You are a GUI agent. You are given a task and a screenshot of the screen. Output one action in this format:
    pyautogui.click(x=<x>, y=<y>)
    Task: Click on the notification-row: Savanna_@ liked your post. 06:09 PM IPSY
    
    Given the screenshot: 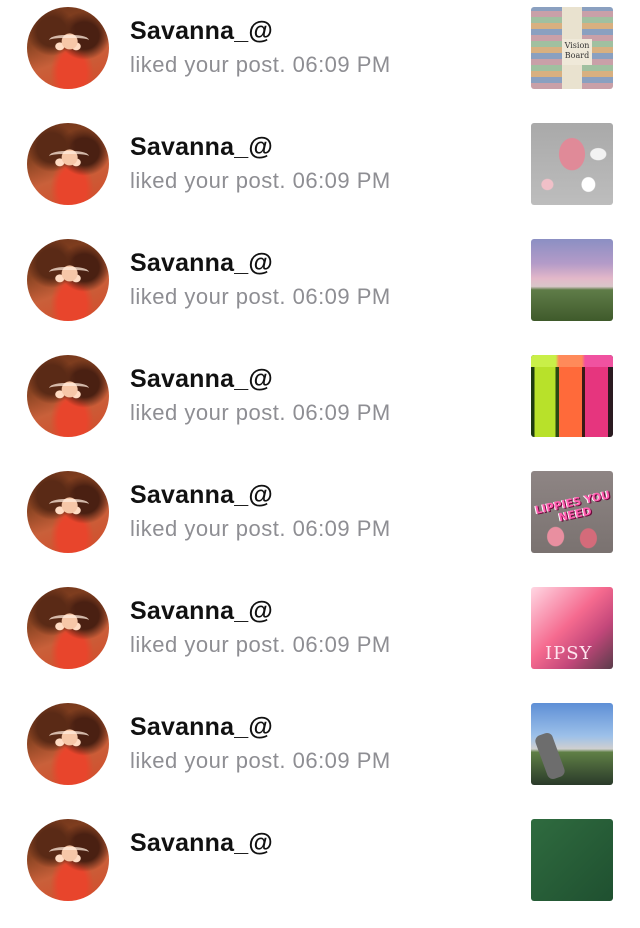 What is the action you would take?
    pyautogui.click(x=320, y=638)
    